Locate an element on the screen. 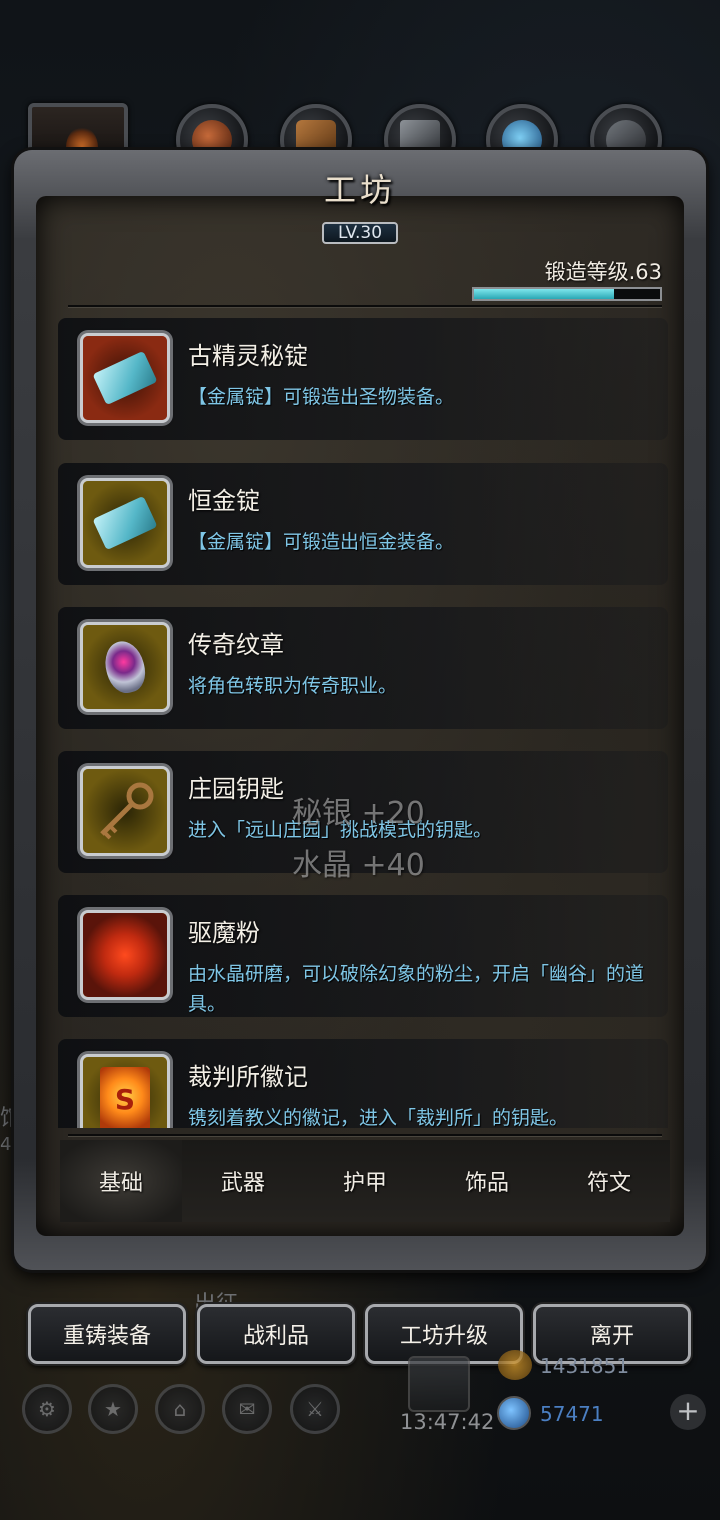 This screenshot has width=720, height=1520. emblem-icon is located at coordinates (125, 667).